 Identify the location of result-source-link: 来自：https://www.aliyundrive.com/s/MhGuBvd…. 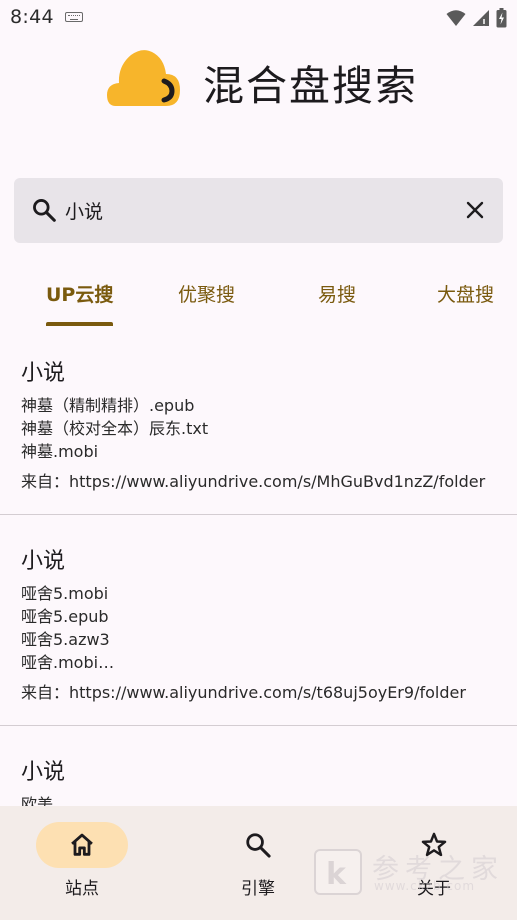
(258, 480).